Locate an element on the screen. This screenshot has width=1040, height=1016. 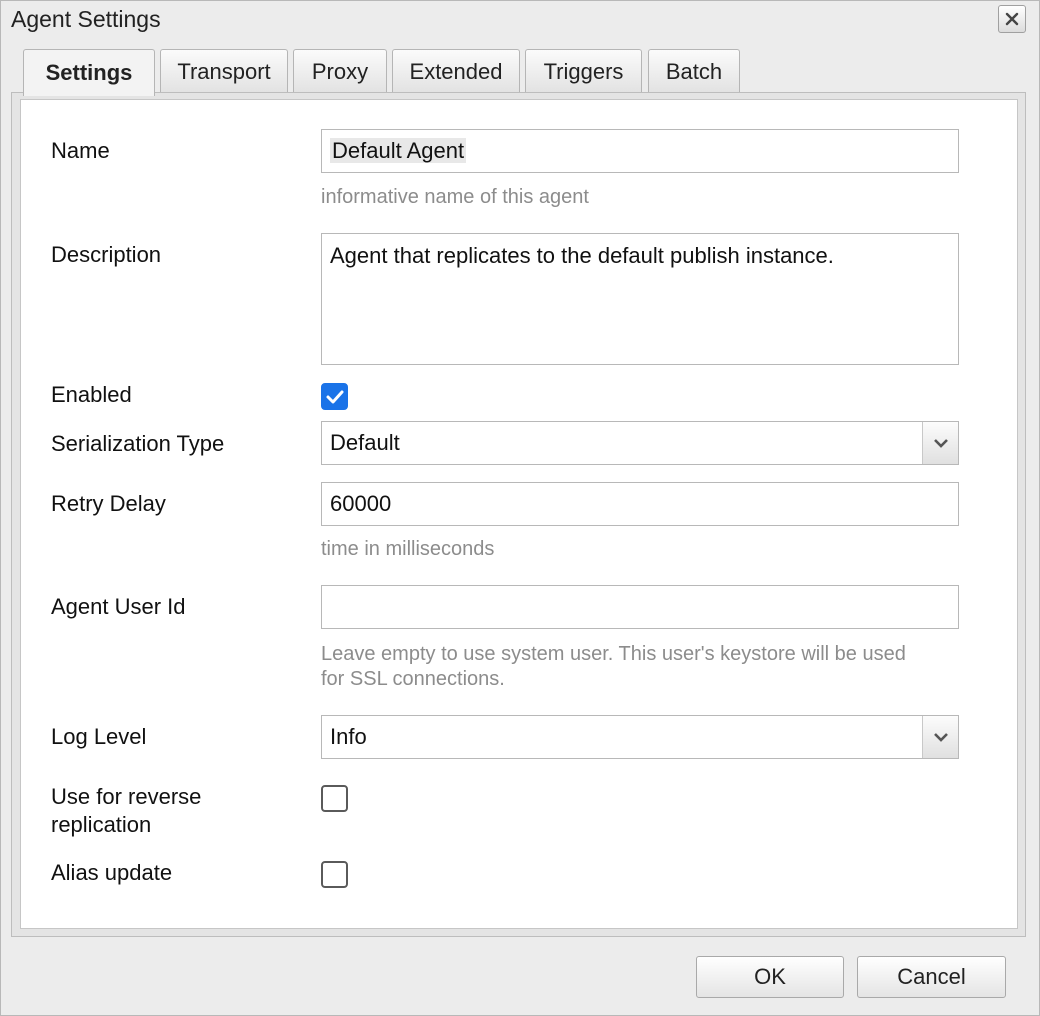
log-level-label: Log Level is located at coordinates (99, 736).